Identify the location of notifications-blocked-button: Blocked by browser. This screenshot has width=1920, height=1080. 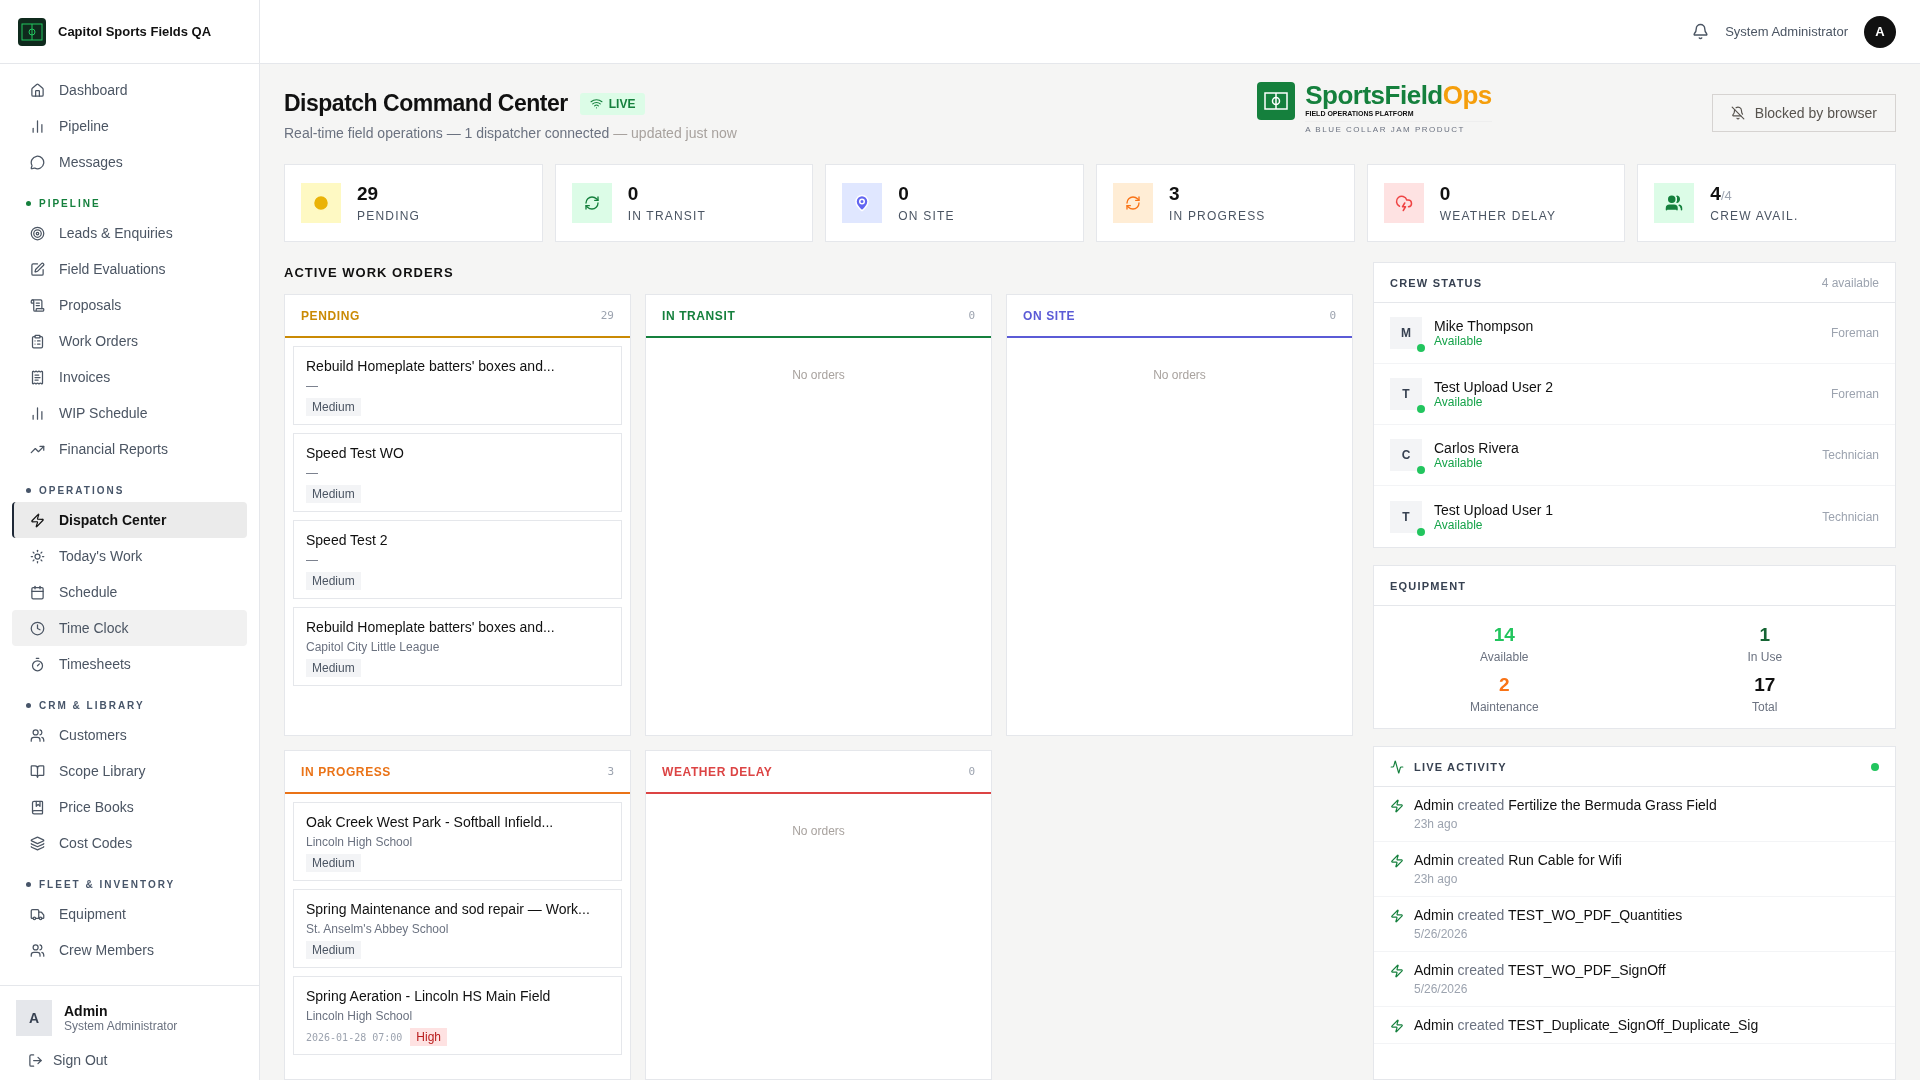
(1803, 113).